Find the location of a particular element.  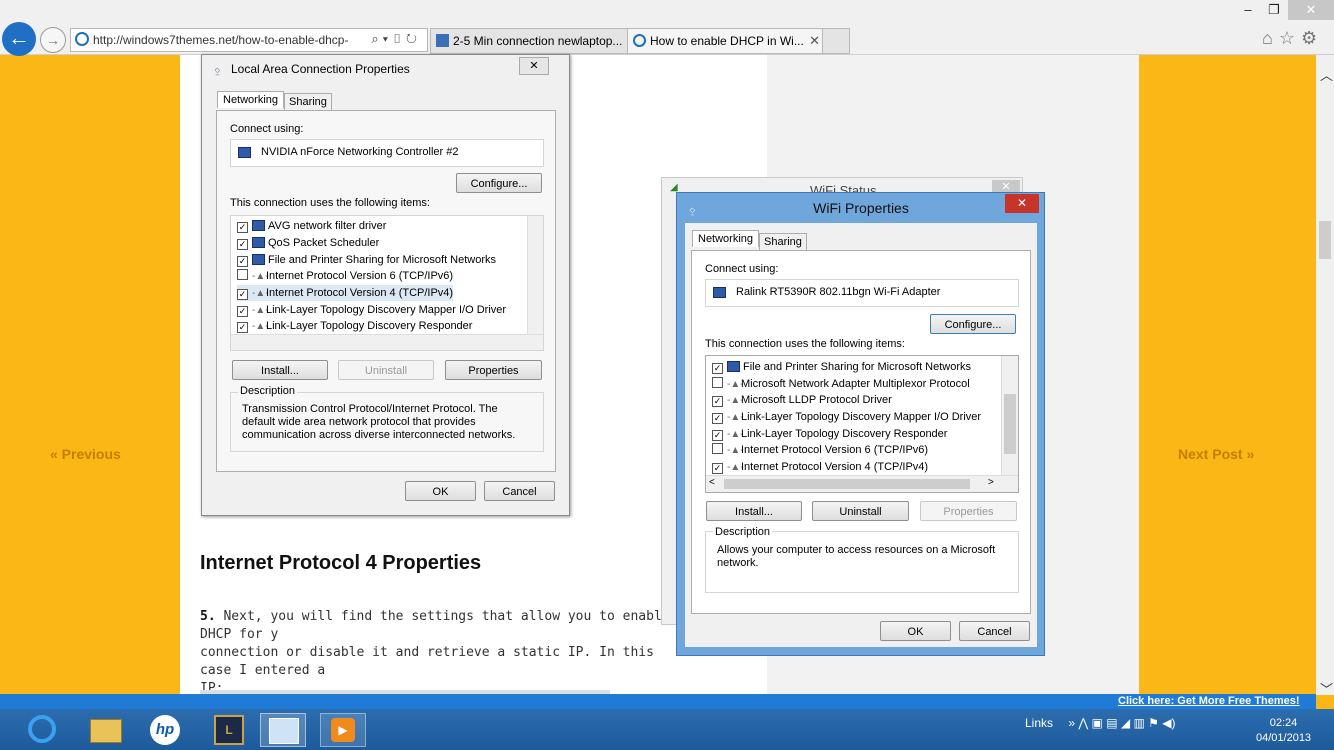

adapter-field: Ralink RT5390R 802.11bgn Wi-Fi Adapter is located at coordinates (862, 293).